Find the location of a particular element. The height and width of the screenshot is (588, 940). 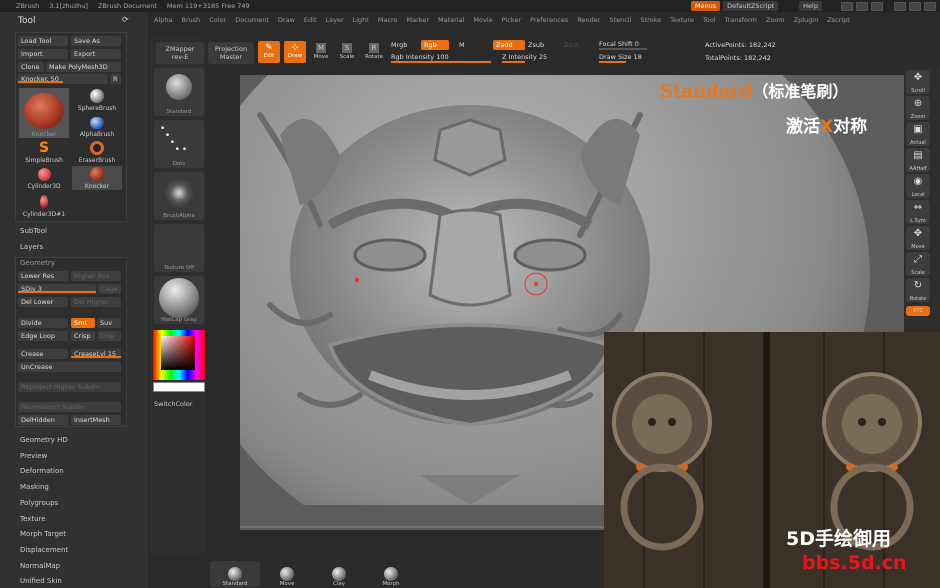

menu-item-edit: Edit is located at coordinates (310, 20).